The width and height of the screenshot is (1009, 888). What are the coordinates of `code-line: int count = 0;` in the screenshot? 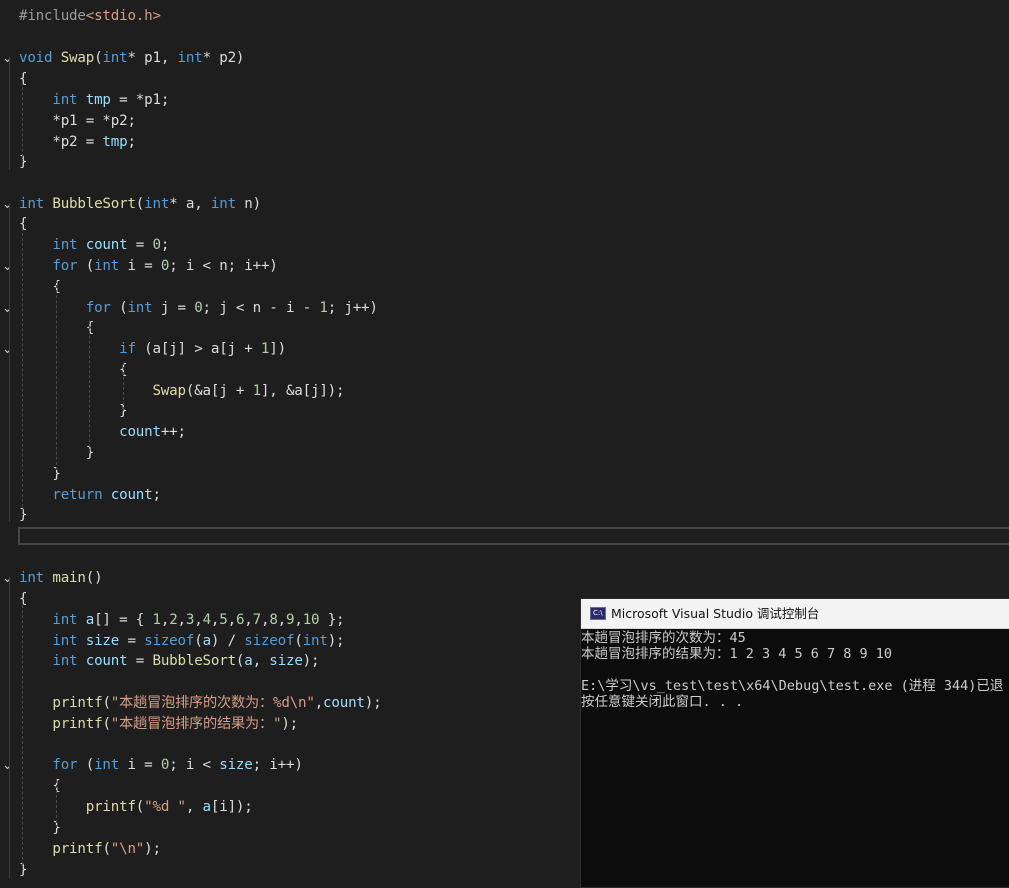 It's located at (504, 245).